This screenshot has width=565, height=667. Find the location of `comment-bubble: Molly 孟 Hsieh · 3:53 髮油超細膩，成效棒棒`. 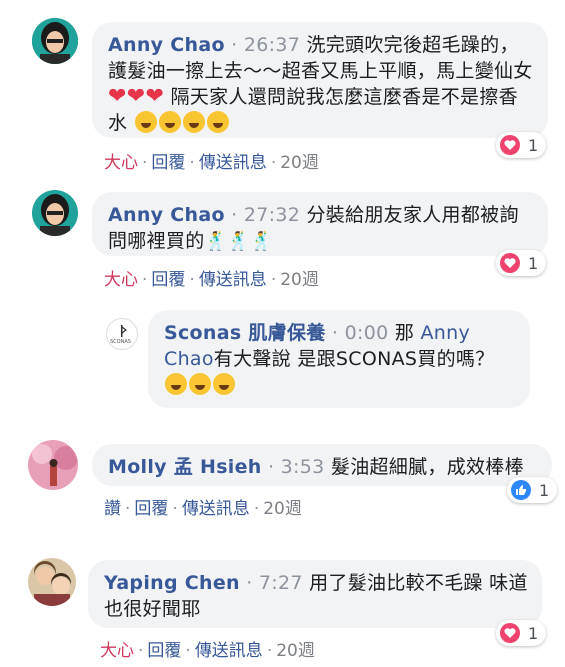

comment-bubble: Molly 孟 Hsieh · 3:53 髮油超細膩，成效棒棒 is located at coordinates (322, 465).